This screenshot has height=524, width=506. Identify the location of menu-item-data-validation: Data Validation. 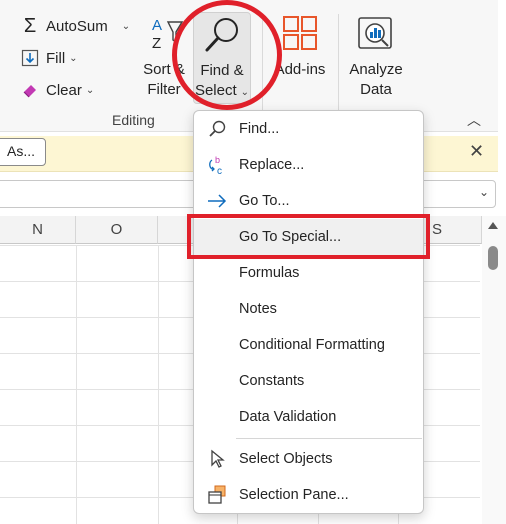
(308, 417).